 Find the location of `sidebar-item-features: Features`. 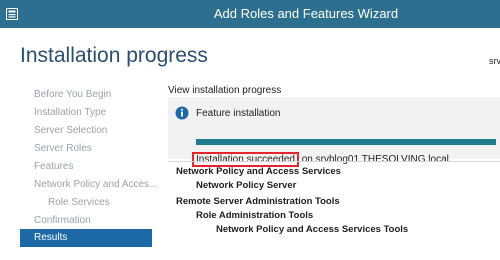

sidebar-item-features: Features is located at coordinates (54, 166).